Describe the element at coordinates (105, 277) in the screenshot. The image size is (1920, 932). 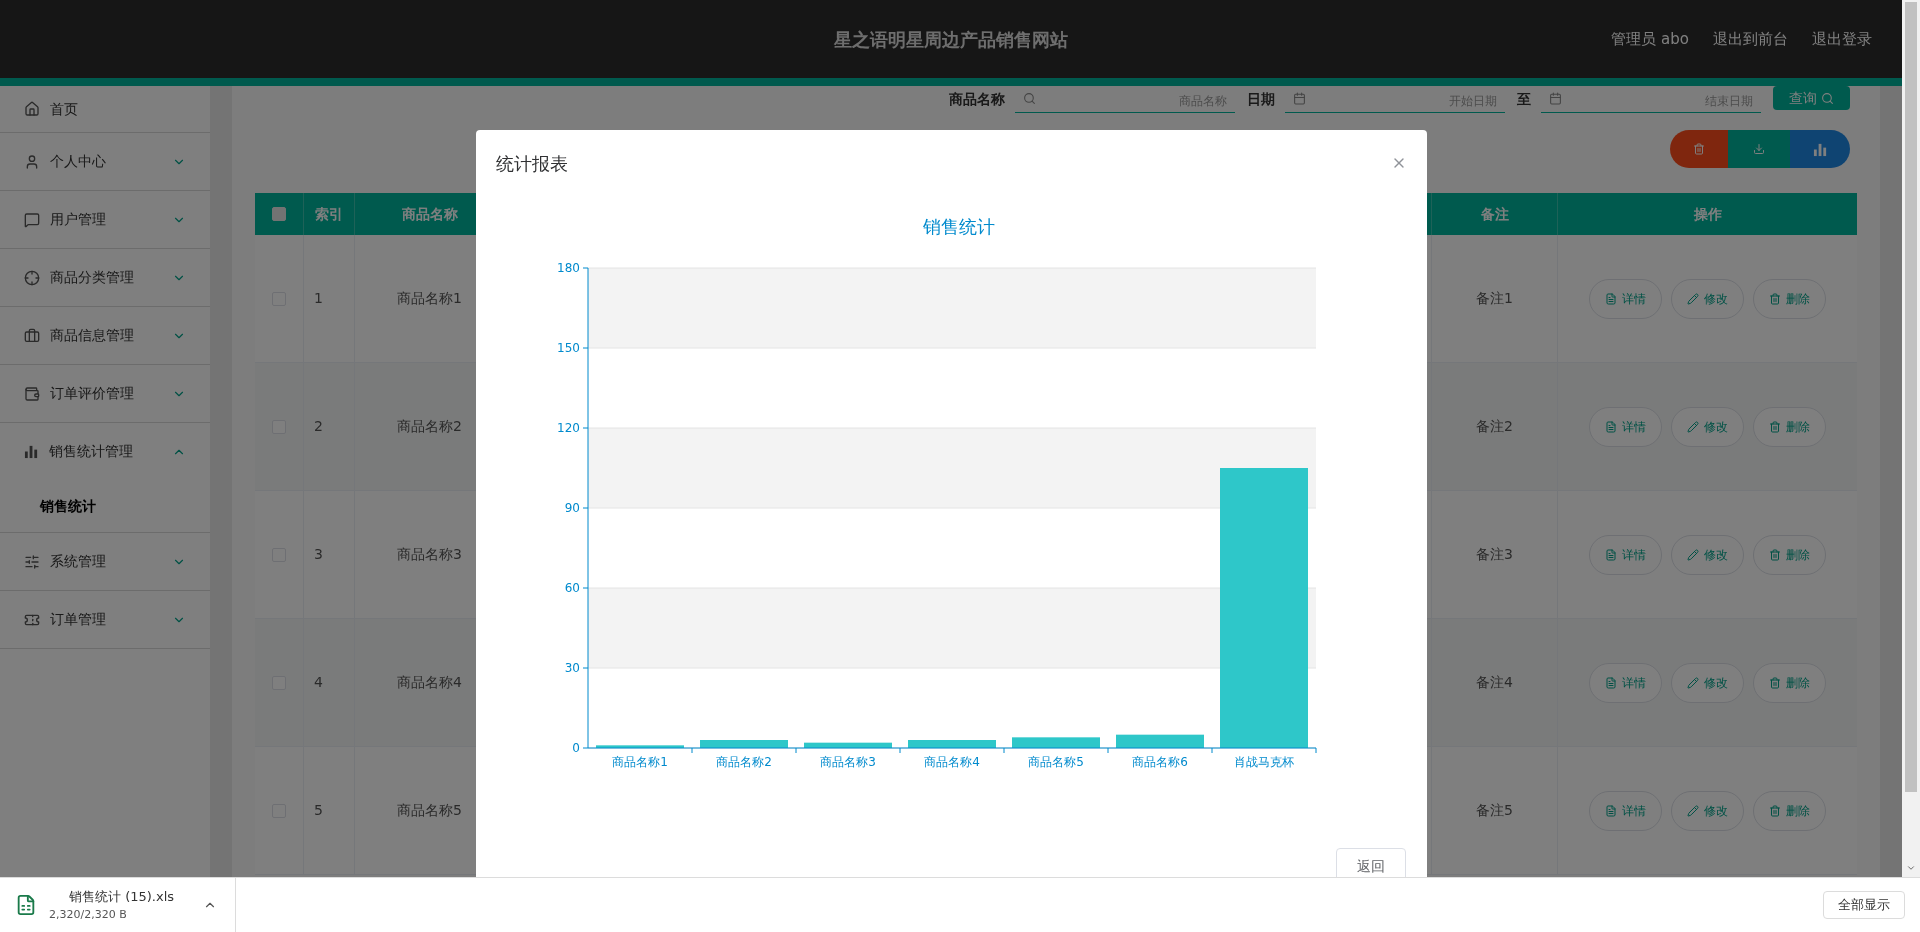
I see `sidebar-item: 商品分类管理` at that location.